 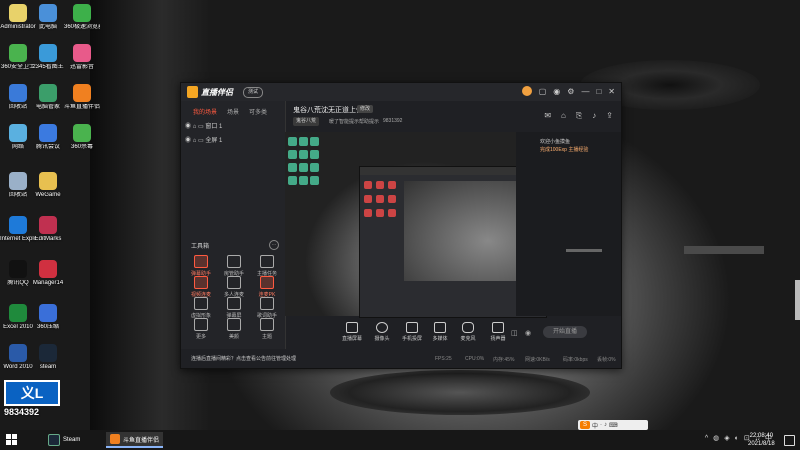 I want to click on maximize-icon: □, so click(x=598, y=91).